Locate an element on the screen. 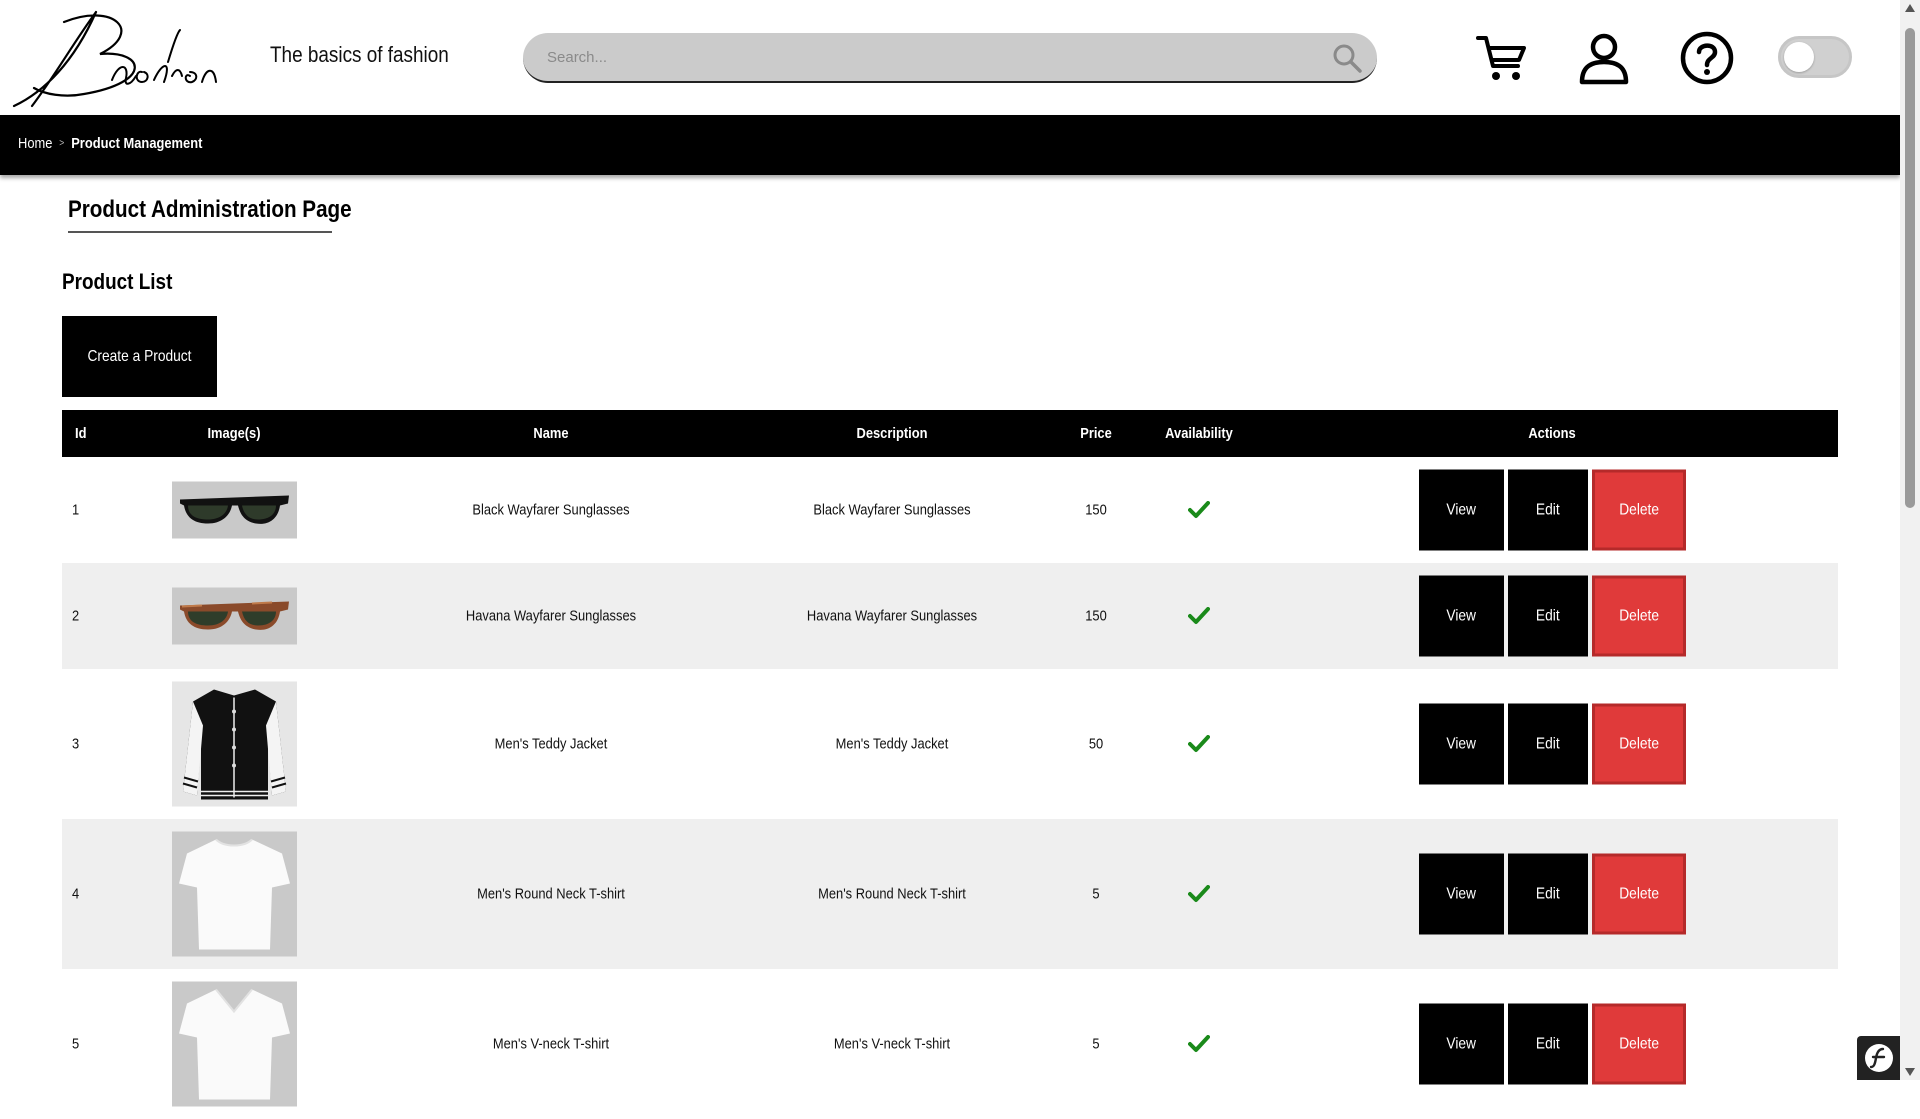  cart-icon is located at coordinates (1502, 58).